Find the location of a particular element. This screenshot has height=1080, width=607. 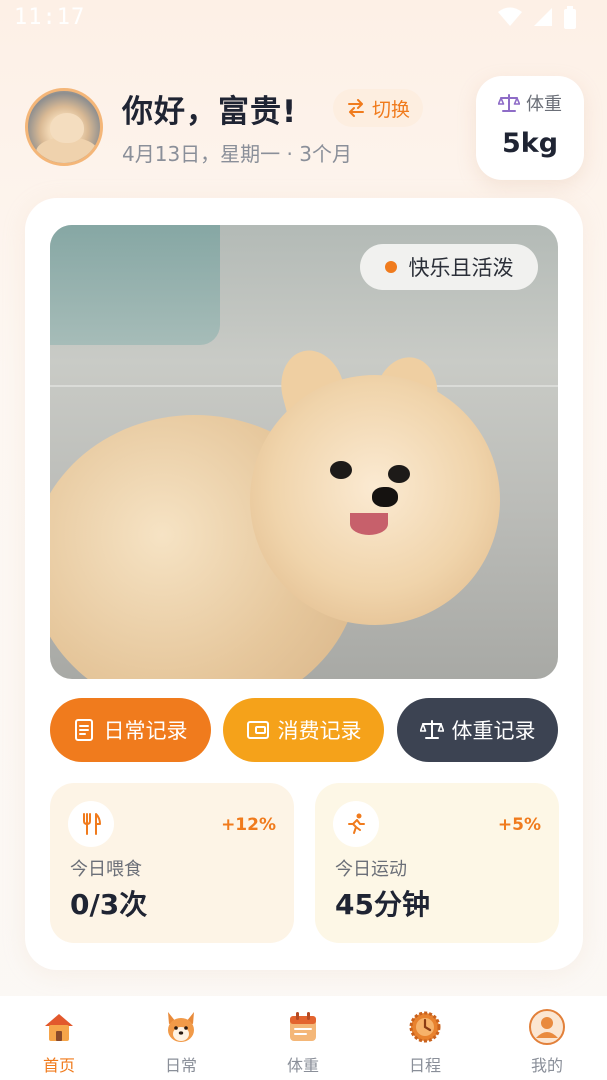

weight-card-header: 体重 is located at coordinates (530, 103).